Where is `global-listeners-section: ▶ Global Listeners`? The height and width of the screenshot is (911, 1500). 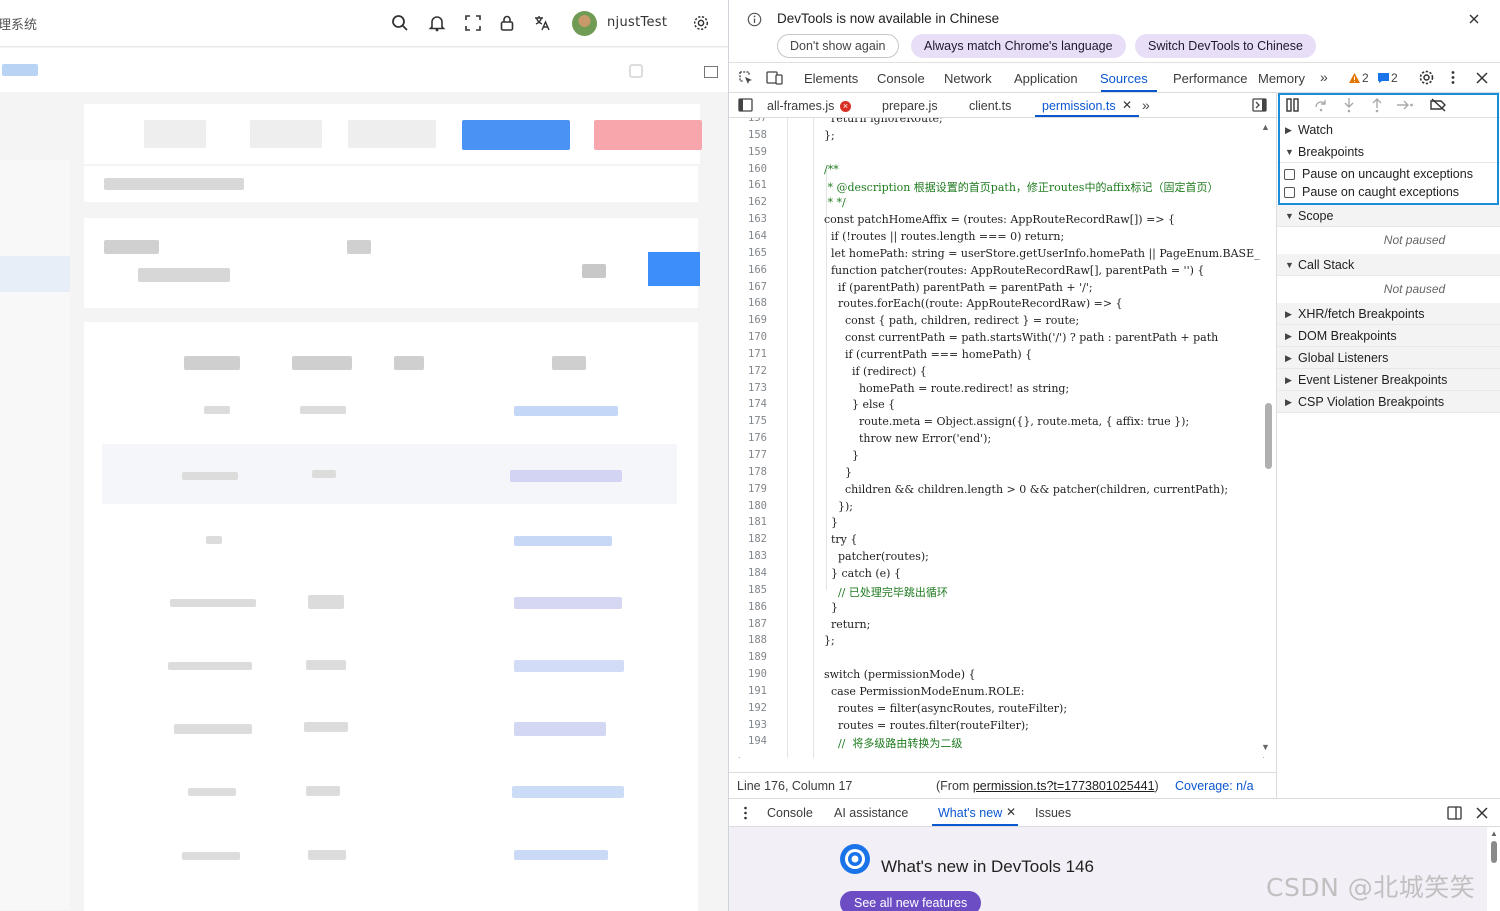
global-listeners-section: ▶ Global Listeners is located at coordinates (1388, 358).